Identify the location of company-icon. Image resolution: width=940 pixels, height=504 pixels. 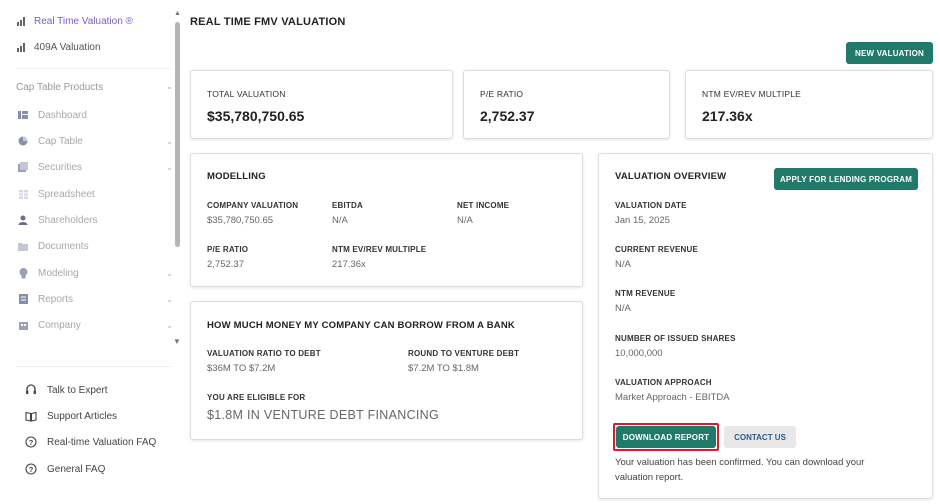
(23, 325).